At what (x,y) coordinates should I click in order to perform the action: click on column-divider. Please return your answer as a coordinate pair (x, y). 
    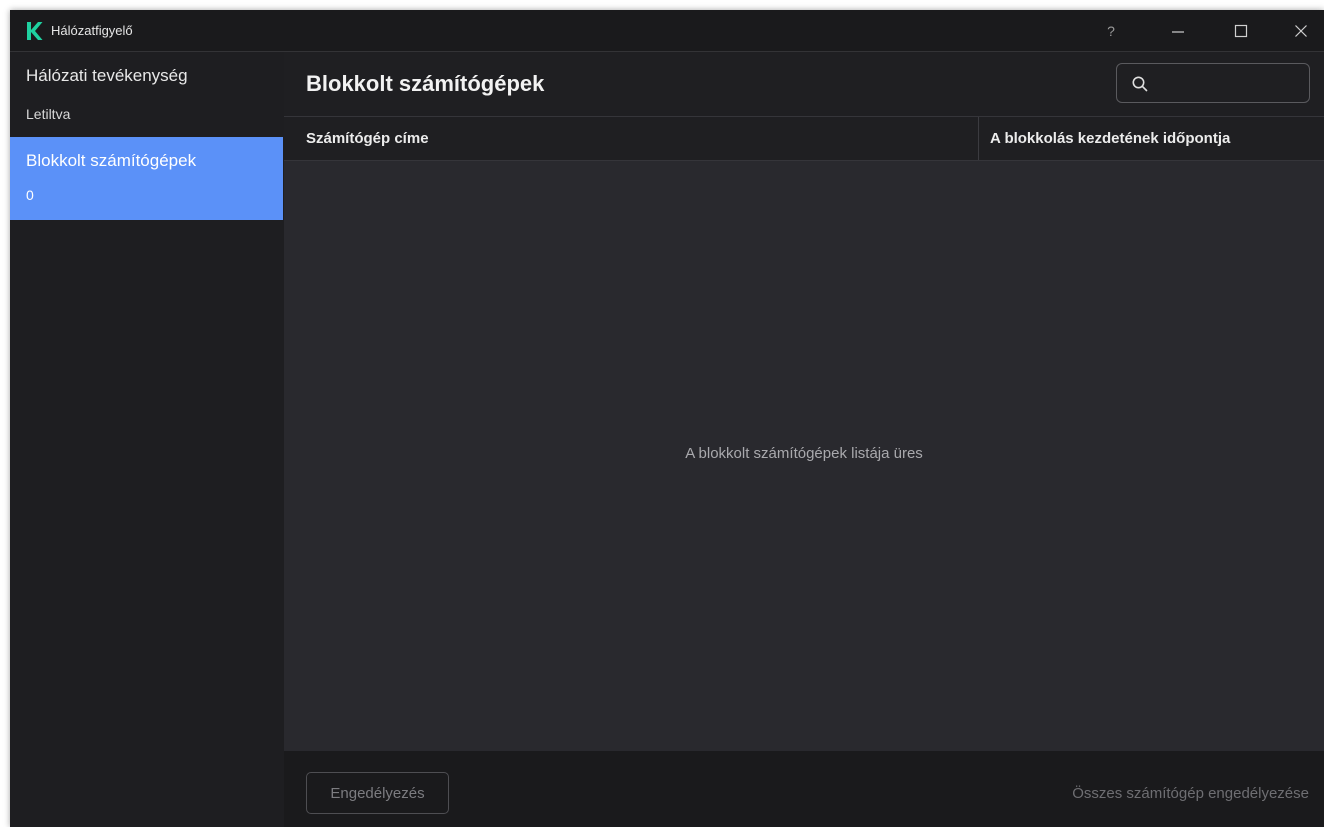
    Looking at the image, I should click on (978, 138).